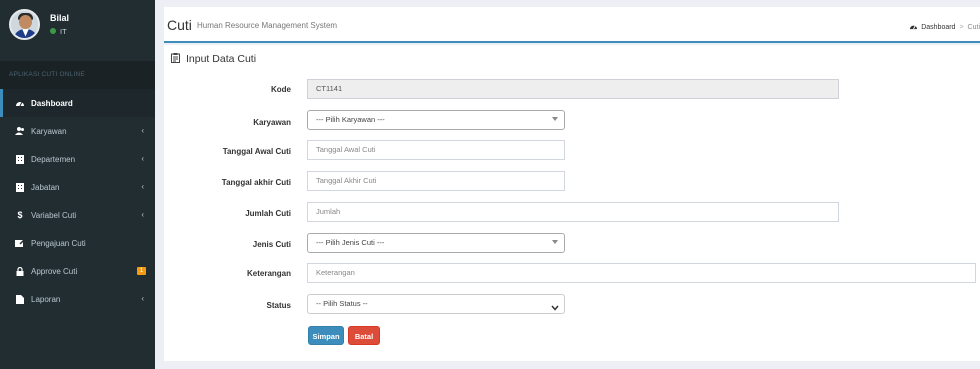  What do you see at coordinates (77, 187) in the screenshot?
I see `sidebar-item-jabatan: Jabatan ‹` at bounding box center [77, 187].